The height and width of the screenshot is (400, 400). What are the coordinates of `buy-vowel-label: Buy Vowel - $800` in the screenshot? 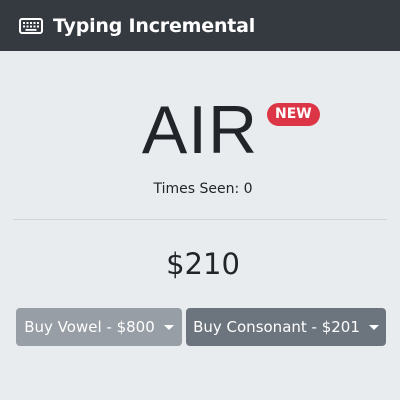 It's located at (89, 327).